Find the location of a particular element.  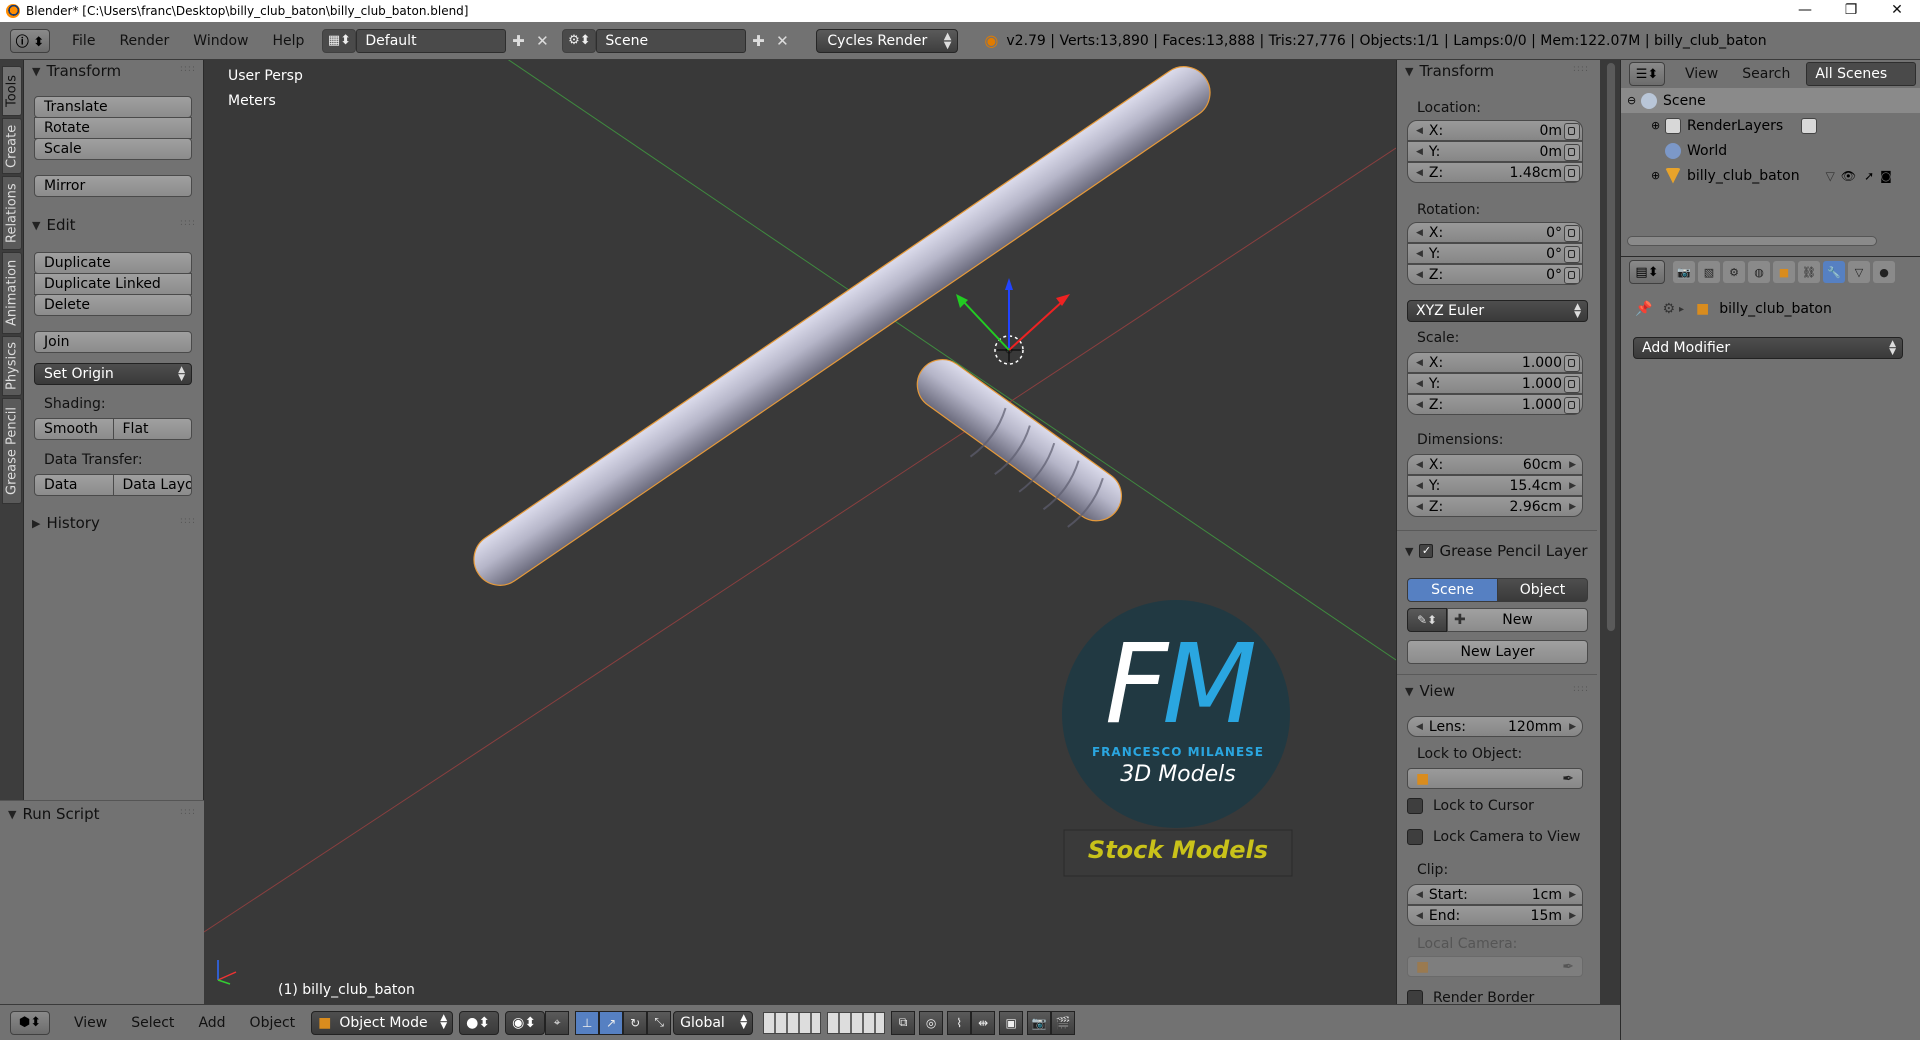

transform-panel-header: ▼ Transform :::: is located at coordinates (114, 71).